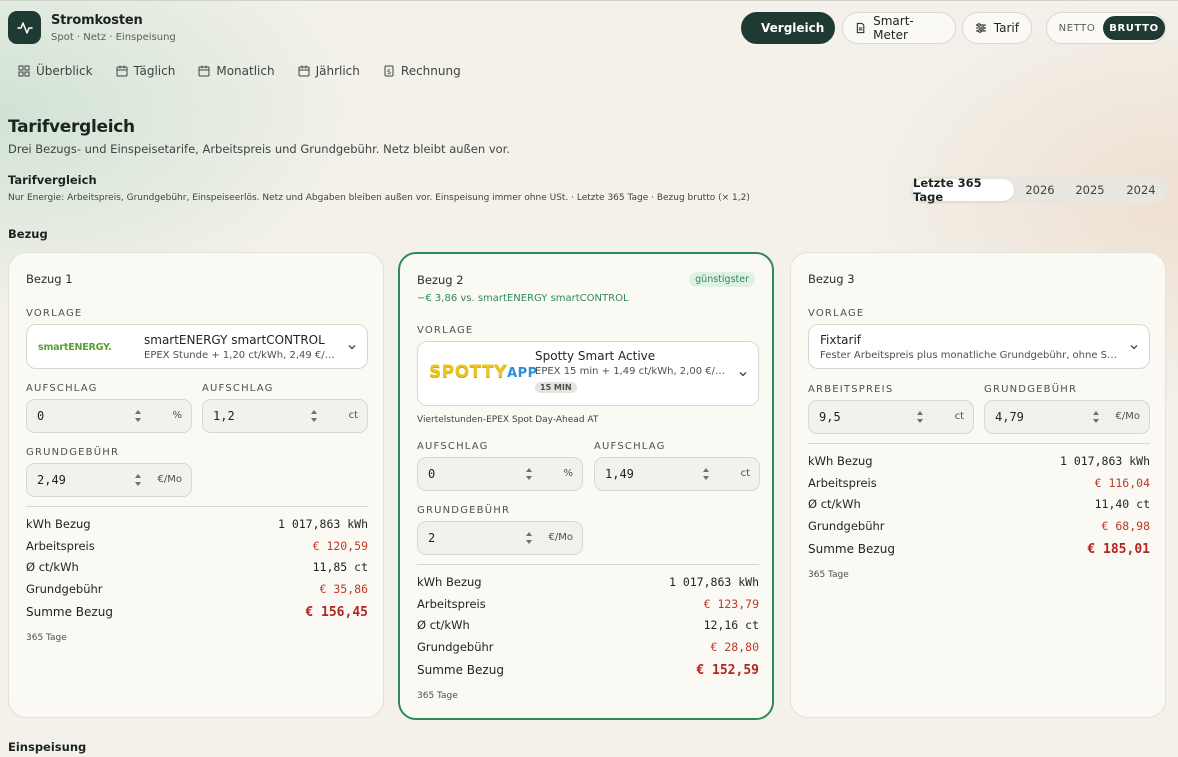  Describe the element at coordinates (793, 28) in the screenshot. I see `compare-label: Vergleich` at that location.